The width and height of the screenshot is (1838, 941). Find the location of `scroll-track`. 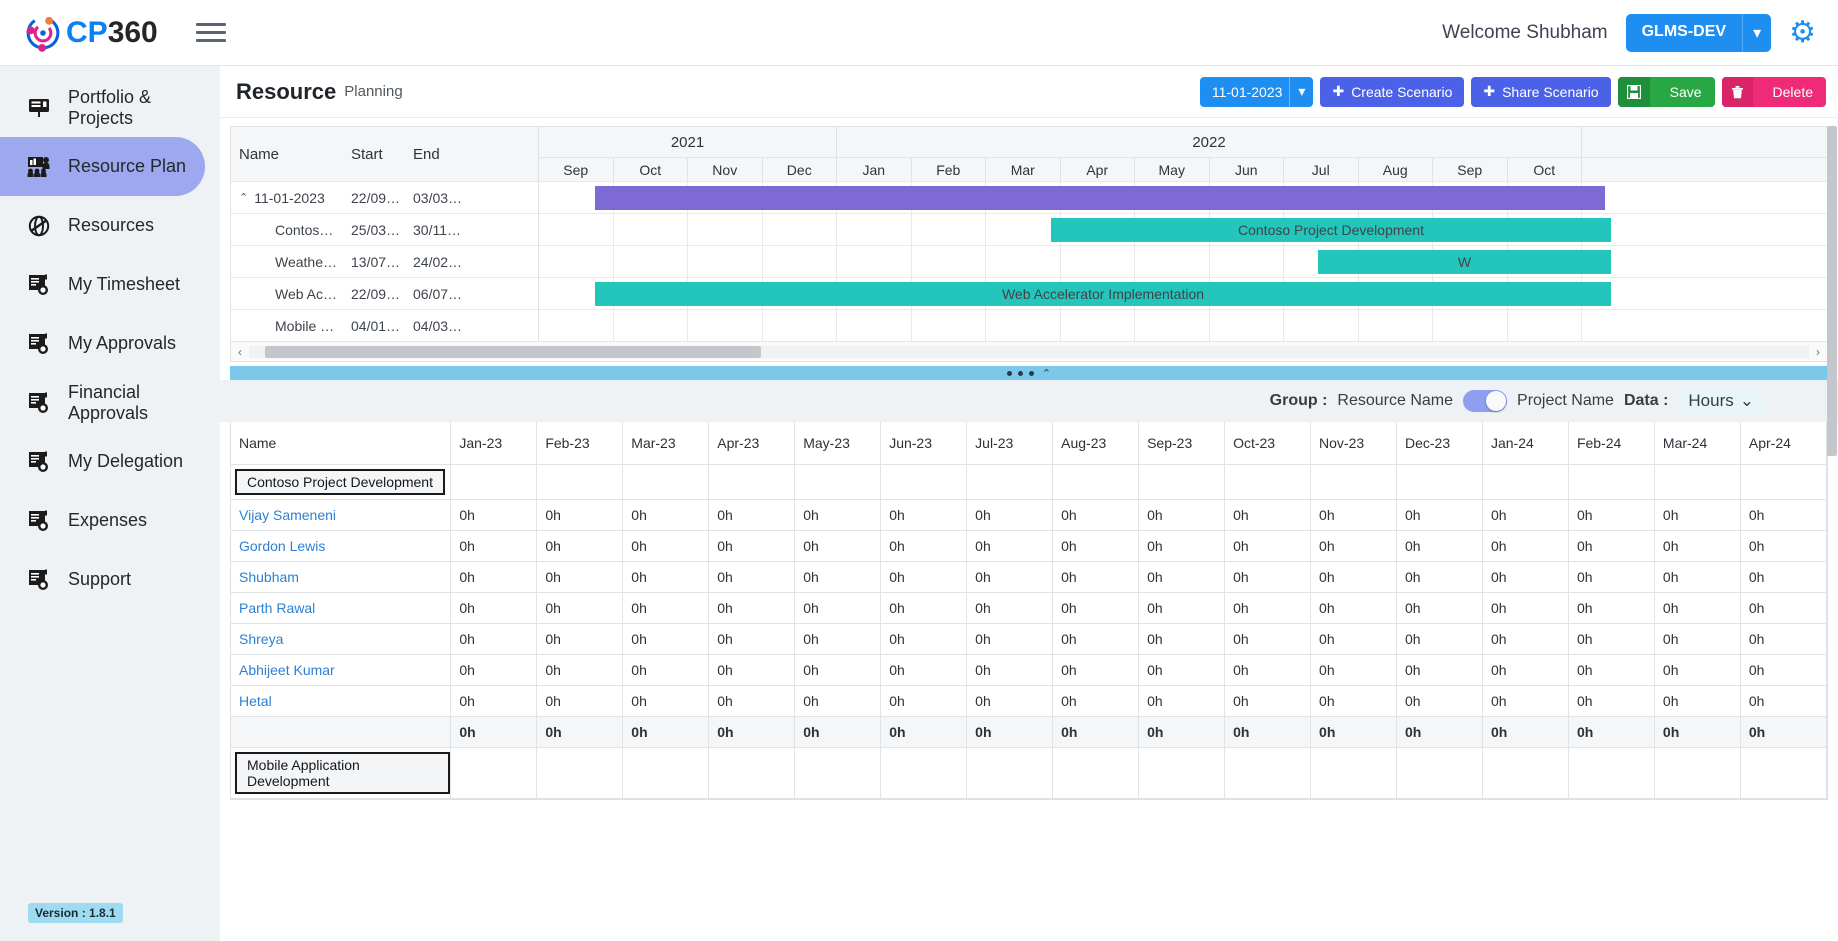

scroll-track is located at coordinates (1029, 351).